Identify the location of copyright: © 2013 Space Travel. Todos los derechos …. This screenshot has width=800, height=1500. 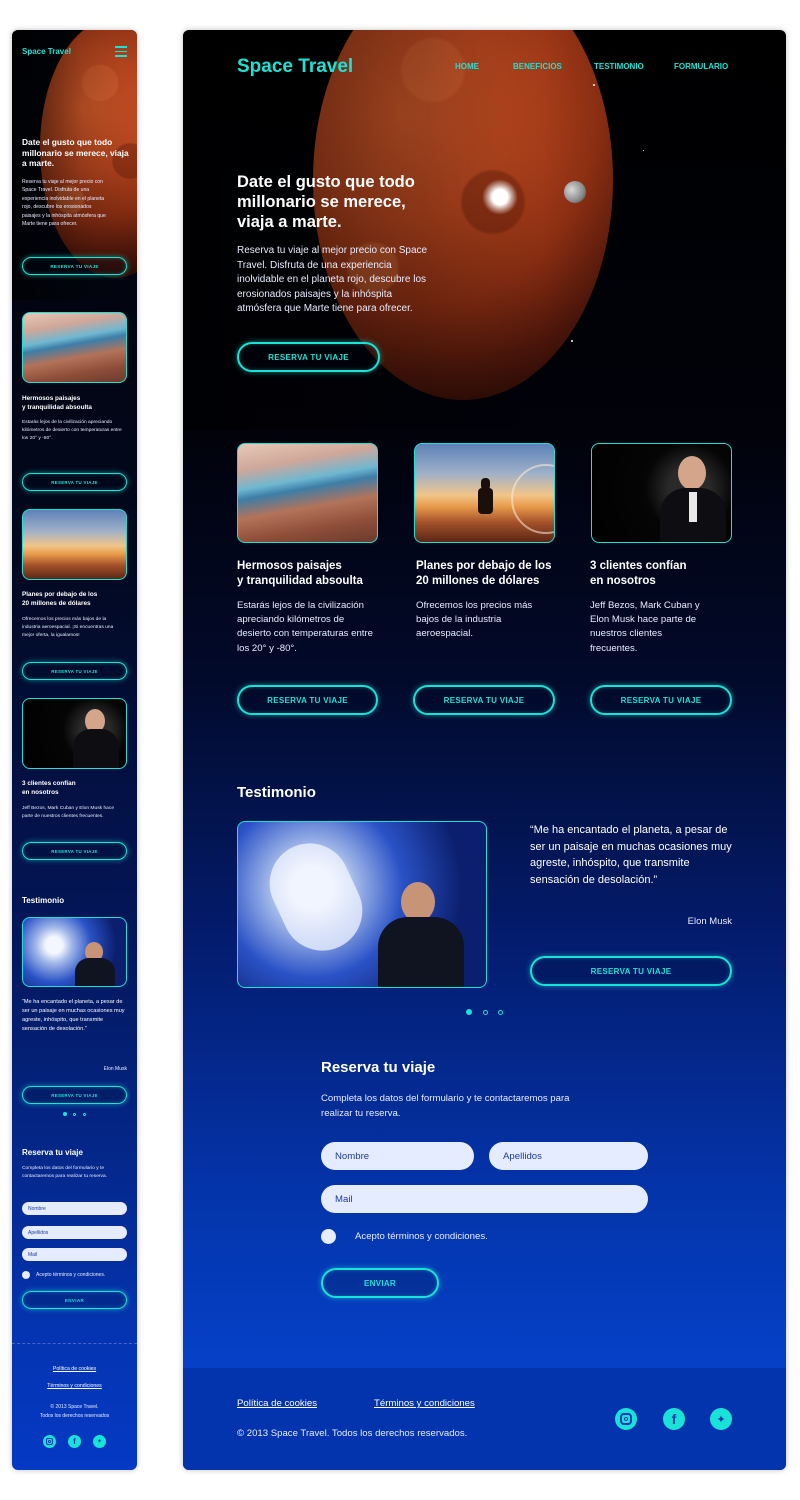
(352, 1433).